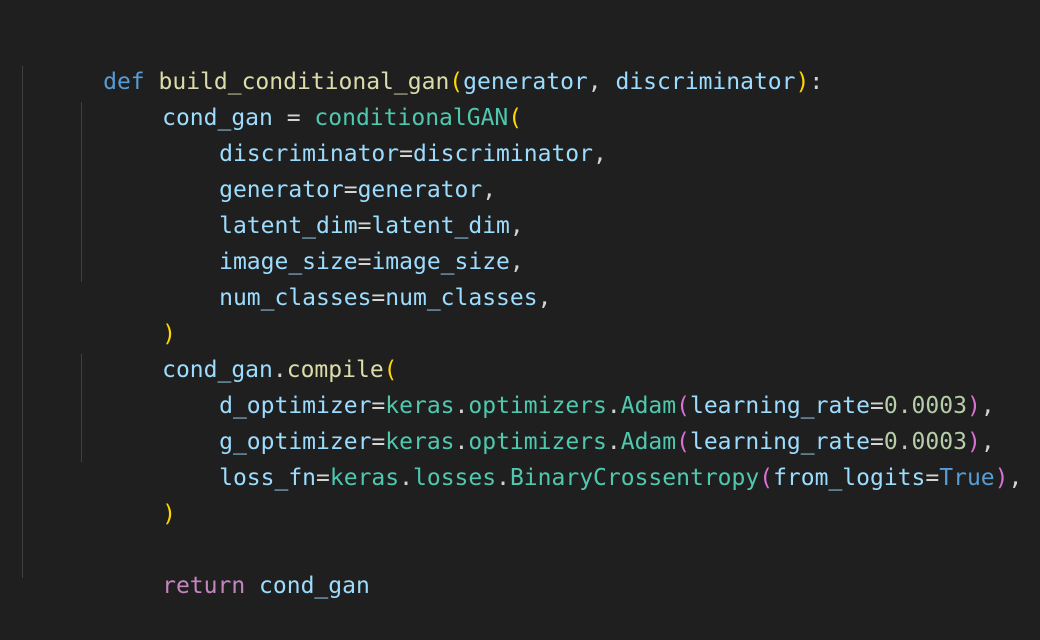 This screenshot has height=640, width=1040. I want to click on code-line-arg: image_size=image_size,, so click(371, 262).